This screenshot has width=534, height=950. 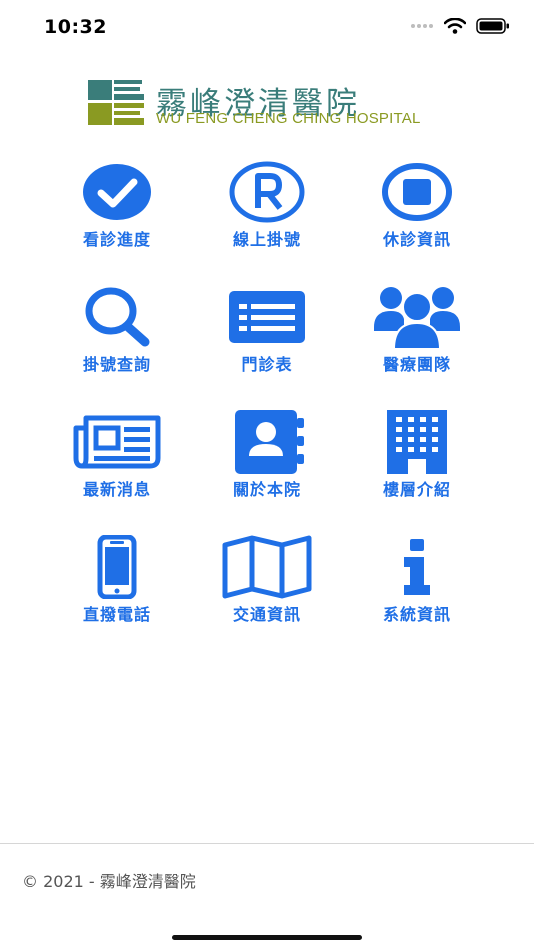 I want to click on info-icon, so click(x=417, y=567).